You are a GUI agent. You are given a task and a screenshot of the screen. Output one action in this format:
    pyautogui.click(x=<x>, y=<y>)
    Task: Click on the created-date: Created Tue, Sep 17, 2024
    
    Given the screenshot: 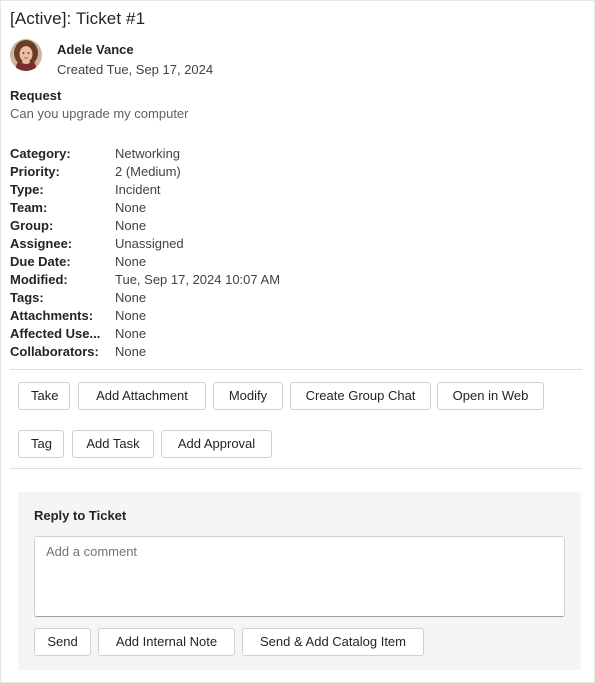 What is the action you would take?
    pyautogui.click(x=135, y=69)
    